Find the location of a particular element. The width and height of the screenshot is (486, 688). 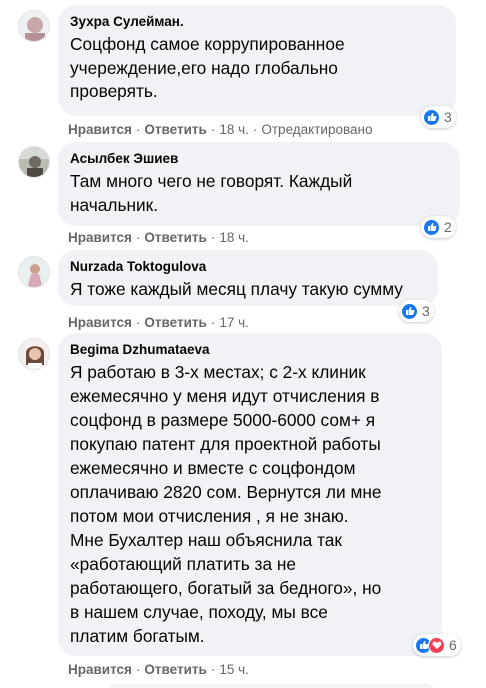

comment-text-line: работающего, богатый за бедного», но is located at coordinates (226, 588).